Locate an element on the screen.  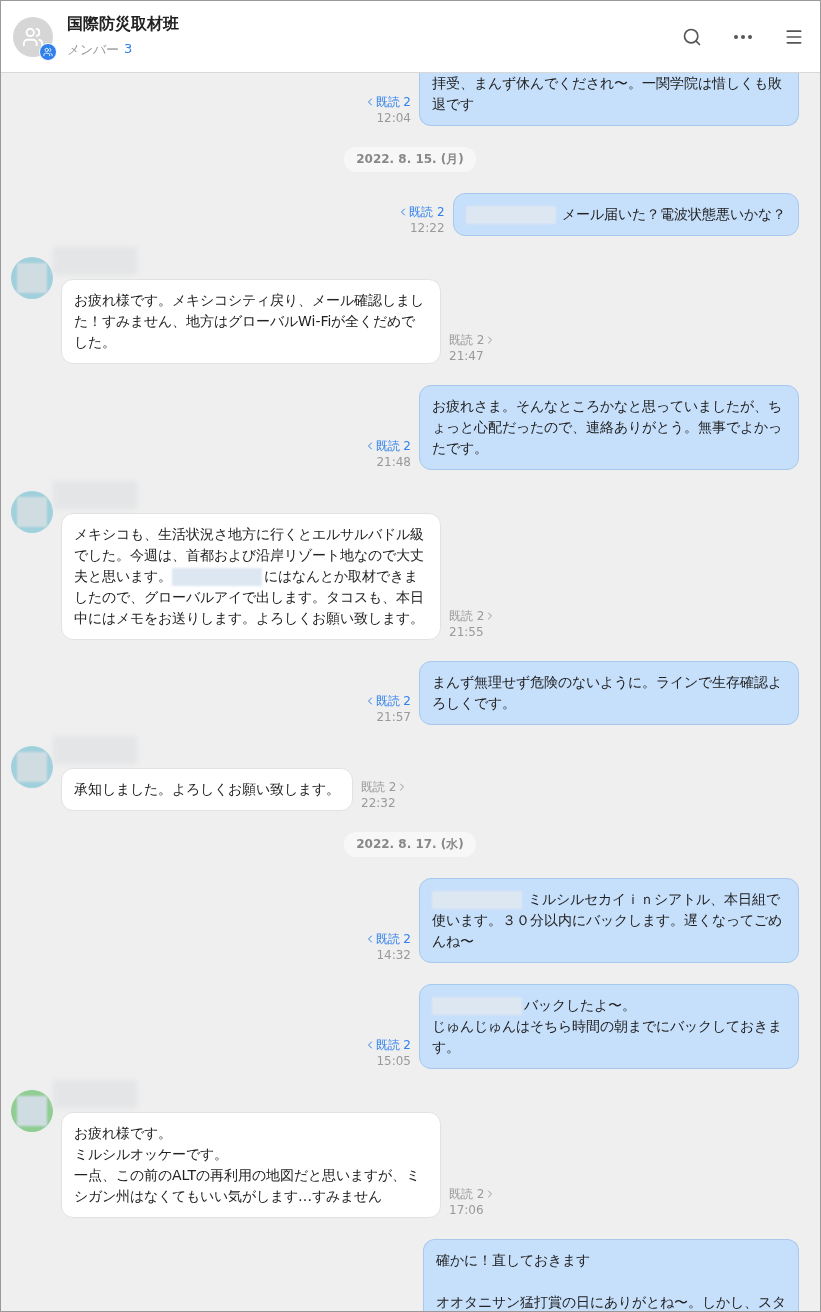
message-bubble: 確かに！直しておきます オオタニサン猛打賞の日にありがとね〜。しかし、スタ is located at coordinates (611, 1275).